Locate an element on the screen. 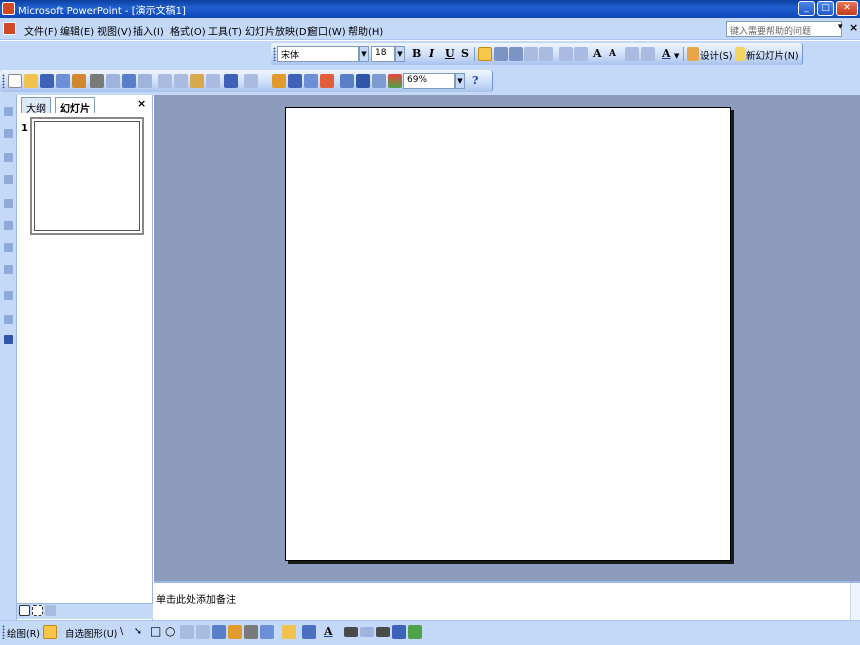 This screenshot has height=645, width=860. menu-view: 视图(V) is located at coordinates (114, 30).